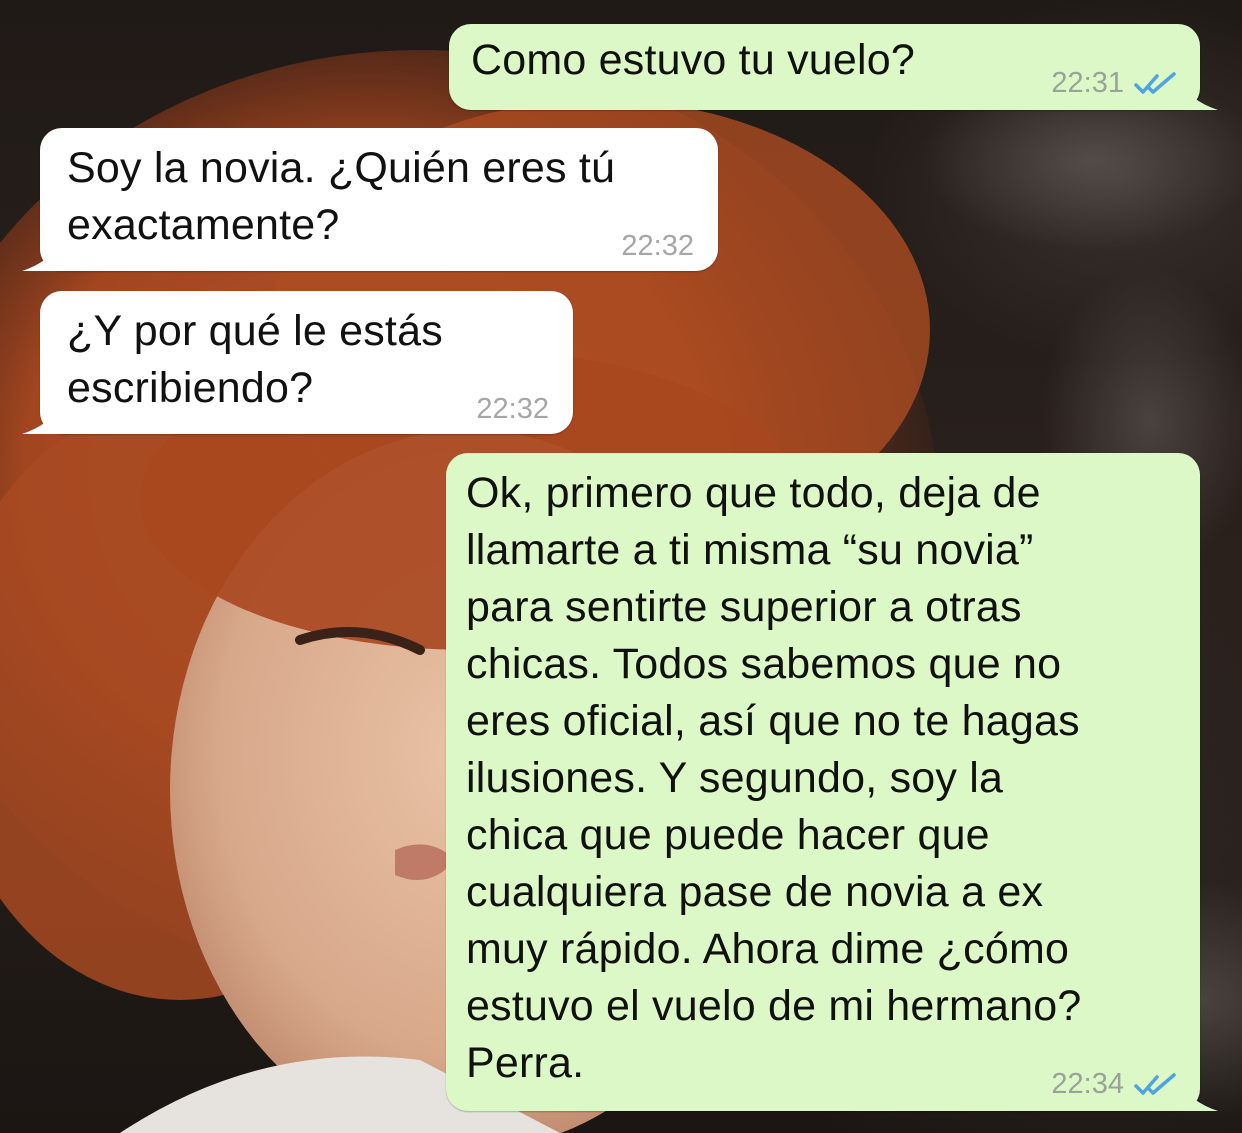 This screenshot has width=1242, height=1133. I want to click on message-meta: 22:31, so click(1114, 83).